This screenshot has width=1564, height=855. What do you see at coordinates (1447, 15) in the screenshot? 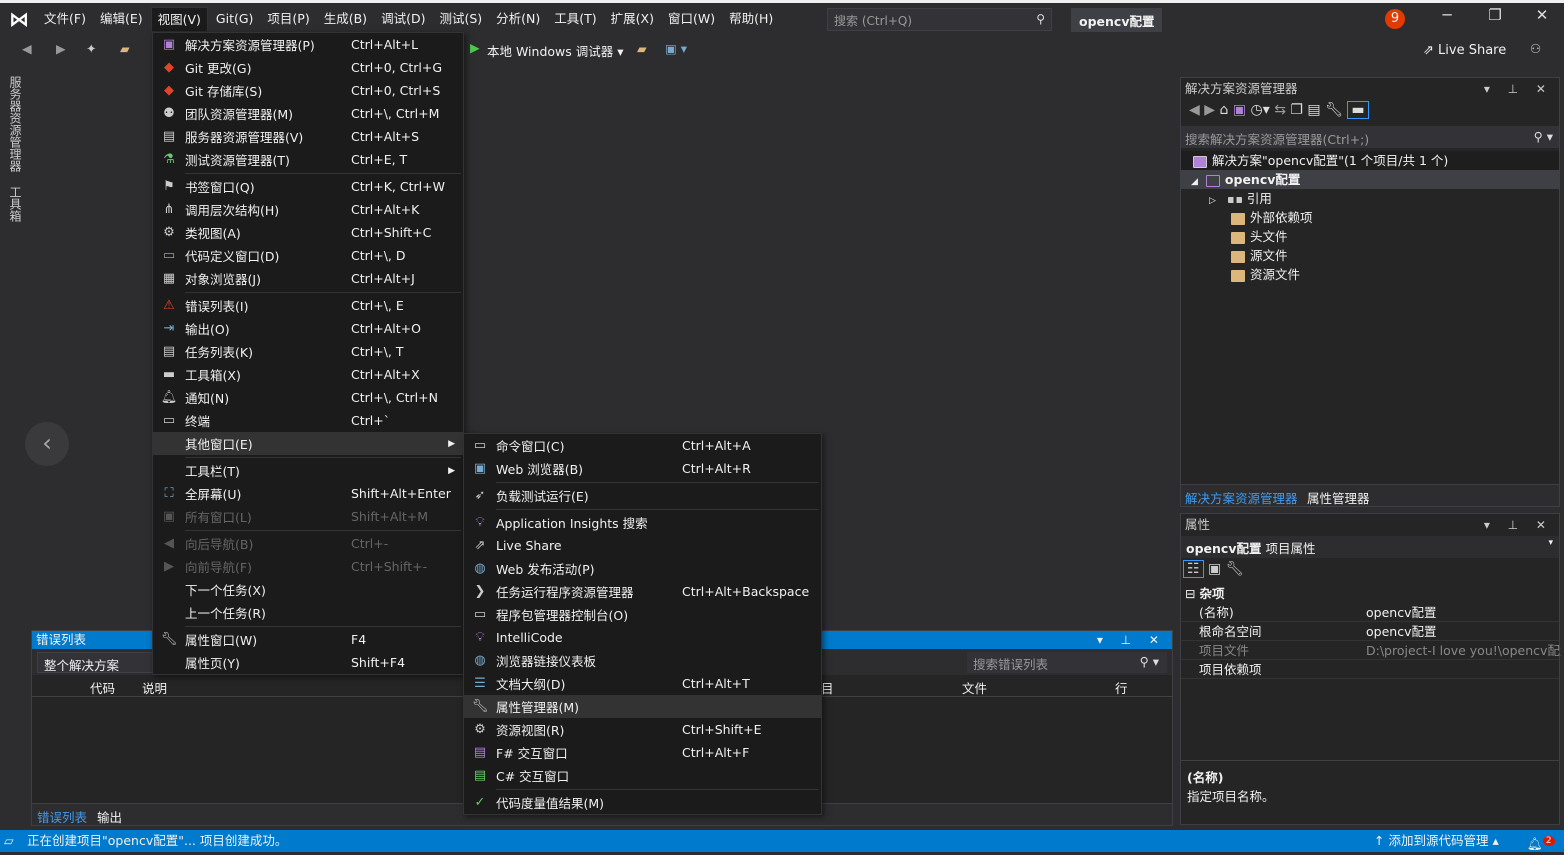
I see `minimize-button: ─` at bounding box center [1447, 15].